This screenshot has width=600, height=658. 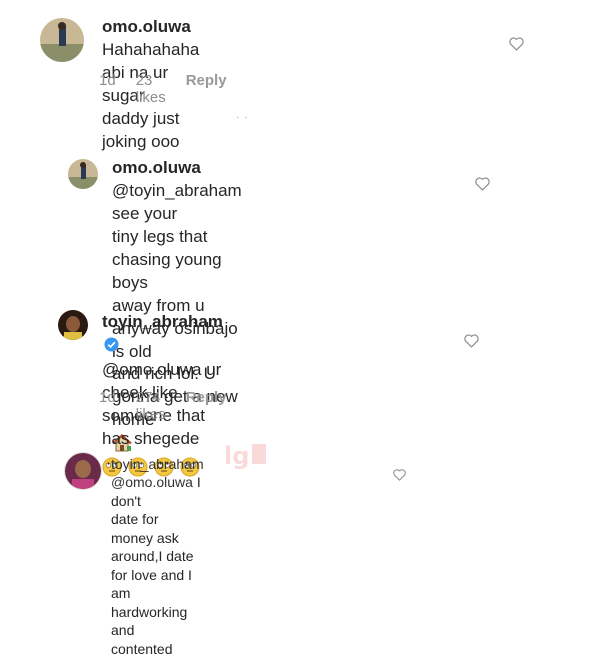 What do you see at coordinates (145, 213) in the screenshot?
I see `comment-body-line: see your` at bounding box center [145, 213].